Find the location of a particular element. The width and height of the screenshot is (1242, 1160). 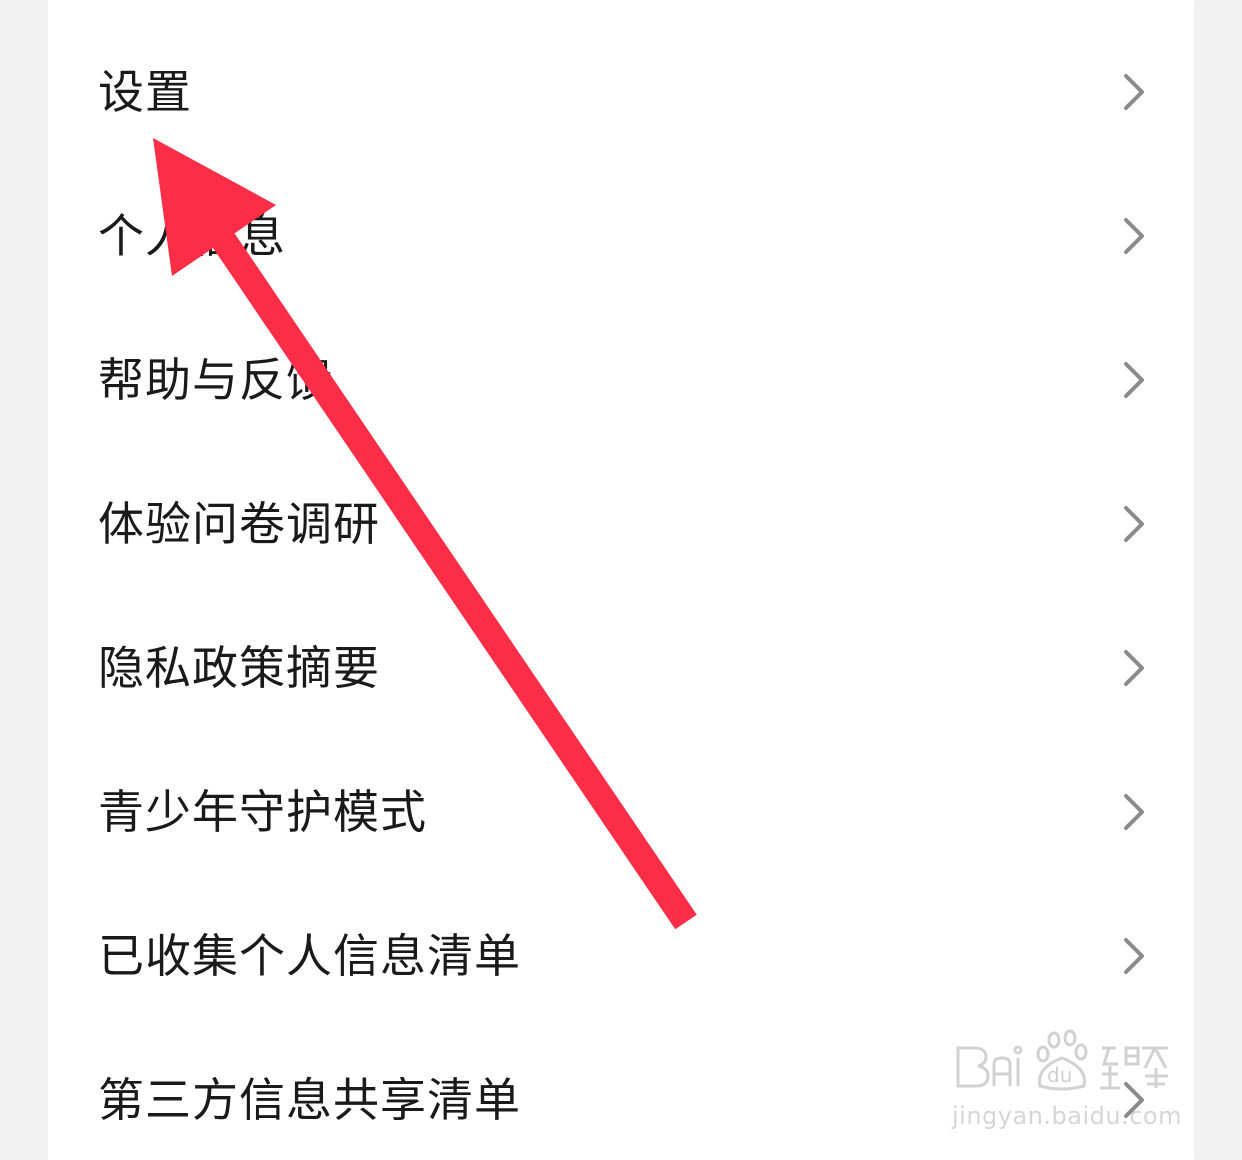

menu-item-privacy-summary: 隐私政策摘要 is located at coordinates (621, 668).